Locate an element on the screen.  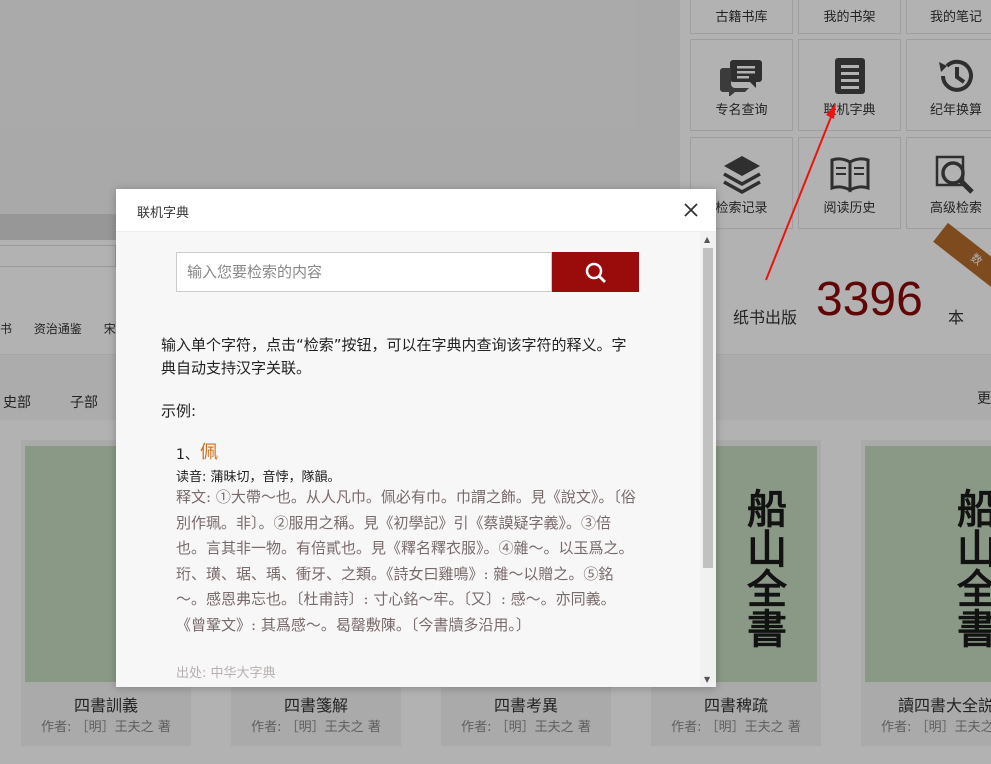
example-number: 1、 is located at coordinates (187, 455).